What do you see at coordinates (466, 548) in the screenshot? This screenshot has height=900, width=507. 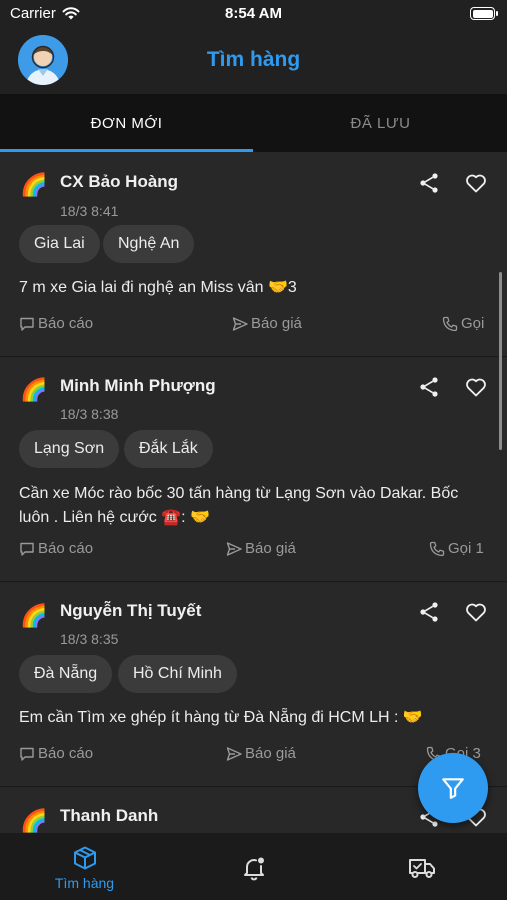 I see `call-label: Gọi 1` at bounding box center [466, 548].